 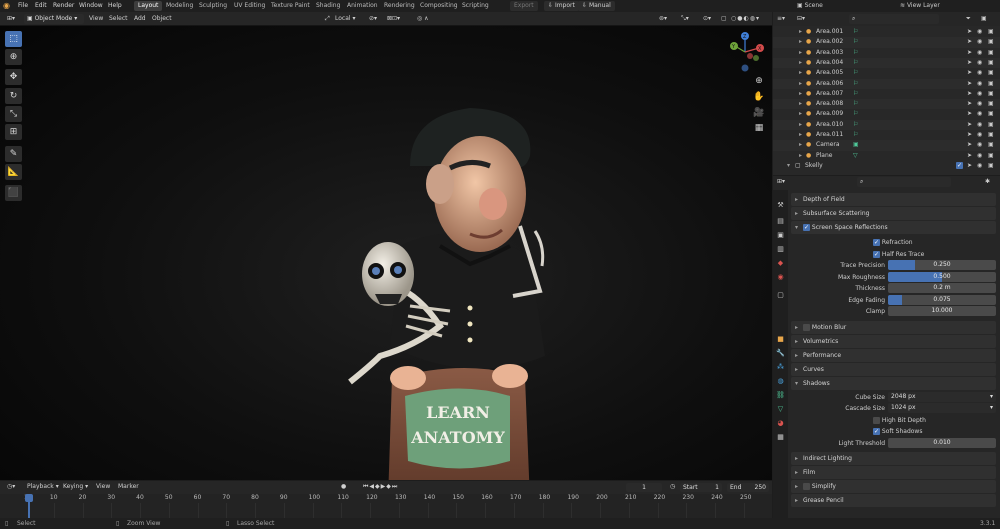 What do you see at coordinates (780, 437) in the screenshot?
I see `texture-tab-icon: ▦` at bounding box center [780, 437].